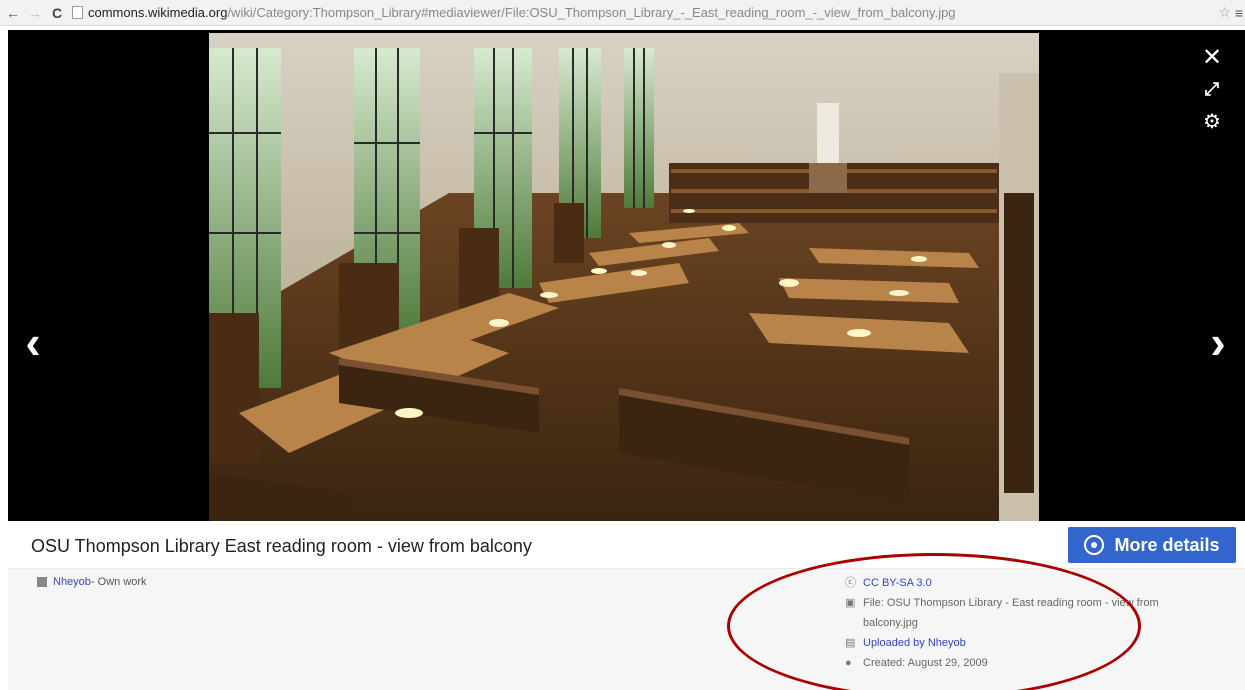  I want to click on chevron-left-icon: ‹, so click(33, 342).